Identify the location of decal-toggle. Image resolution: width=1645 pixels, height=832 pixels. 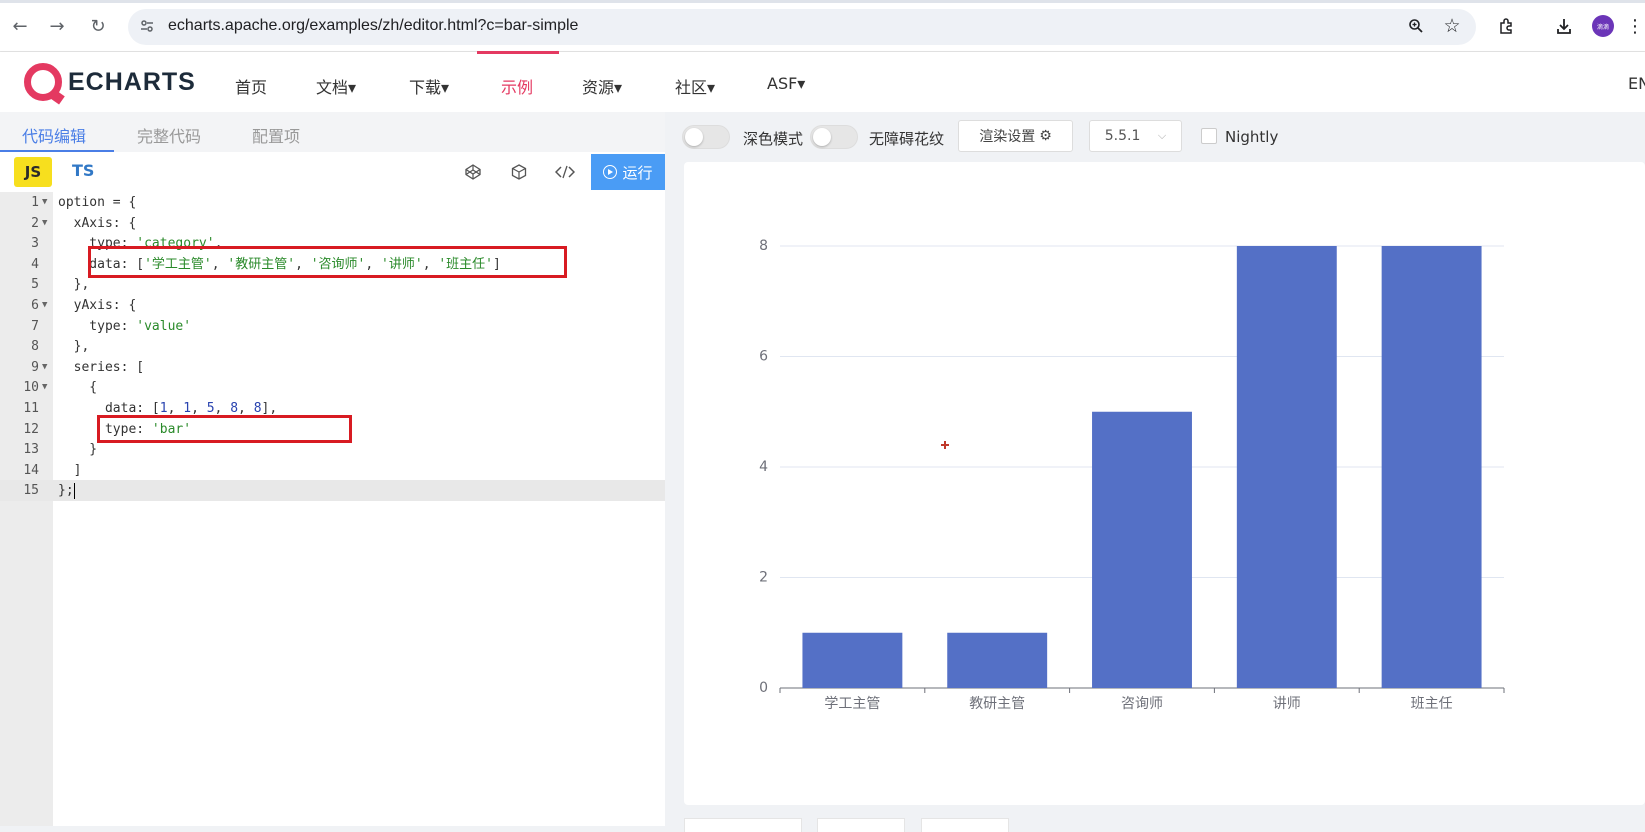
(834, 137).